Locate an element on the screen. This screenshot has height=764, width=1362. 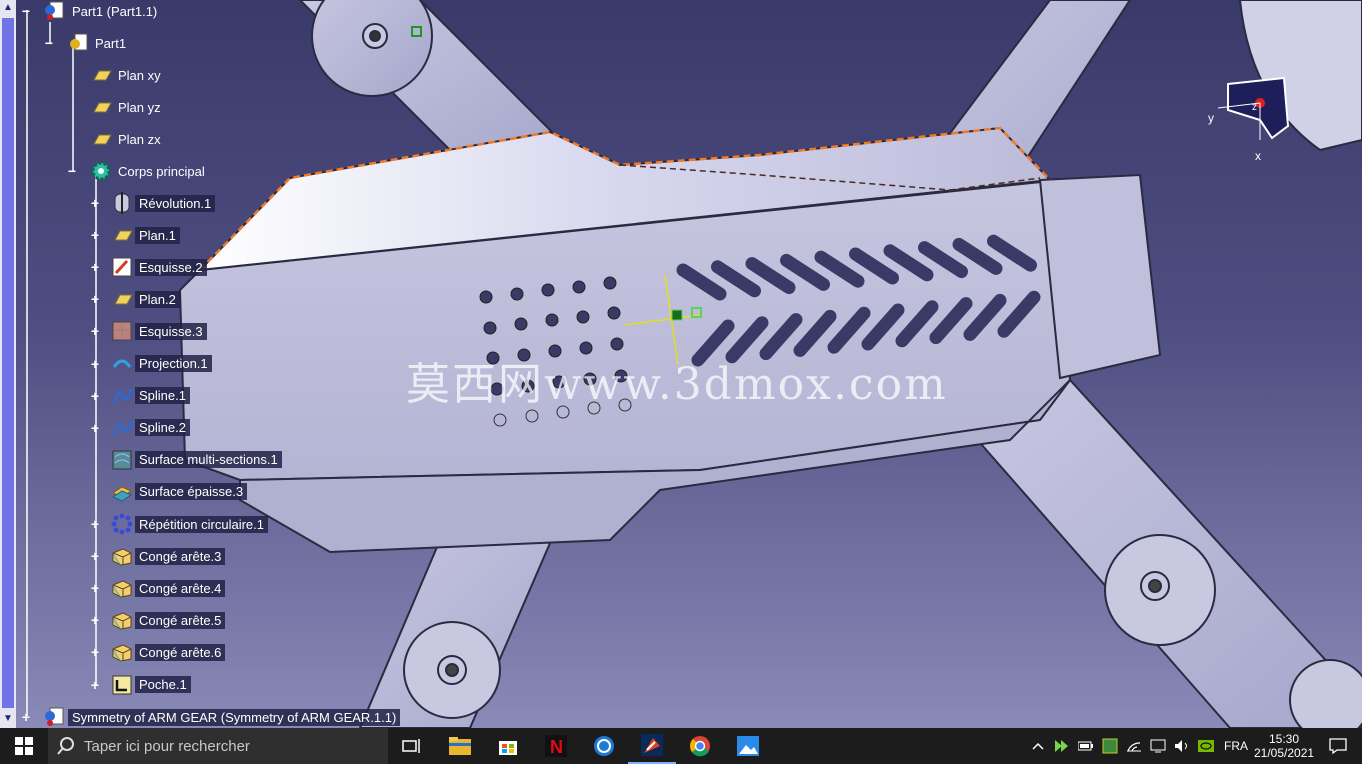
tree-node-feature: Surface épaisse.3 is located at coordinates (168, 492).